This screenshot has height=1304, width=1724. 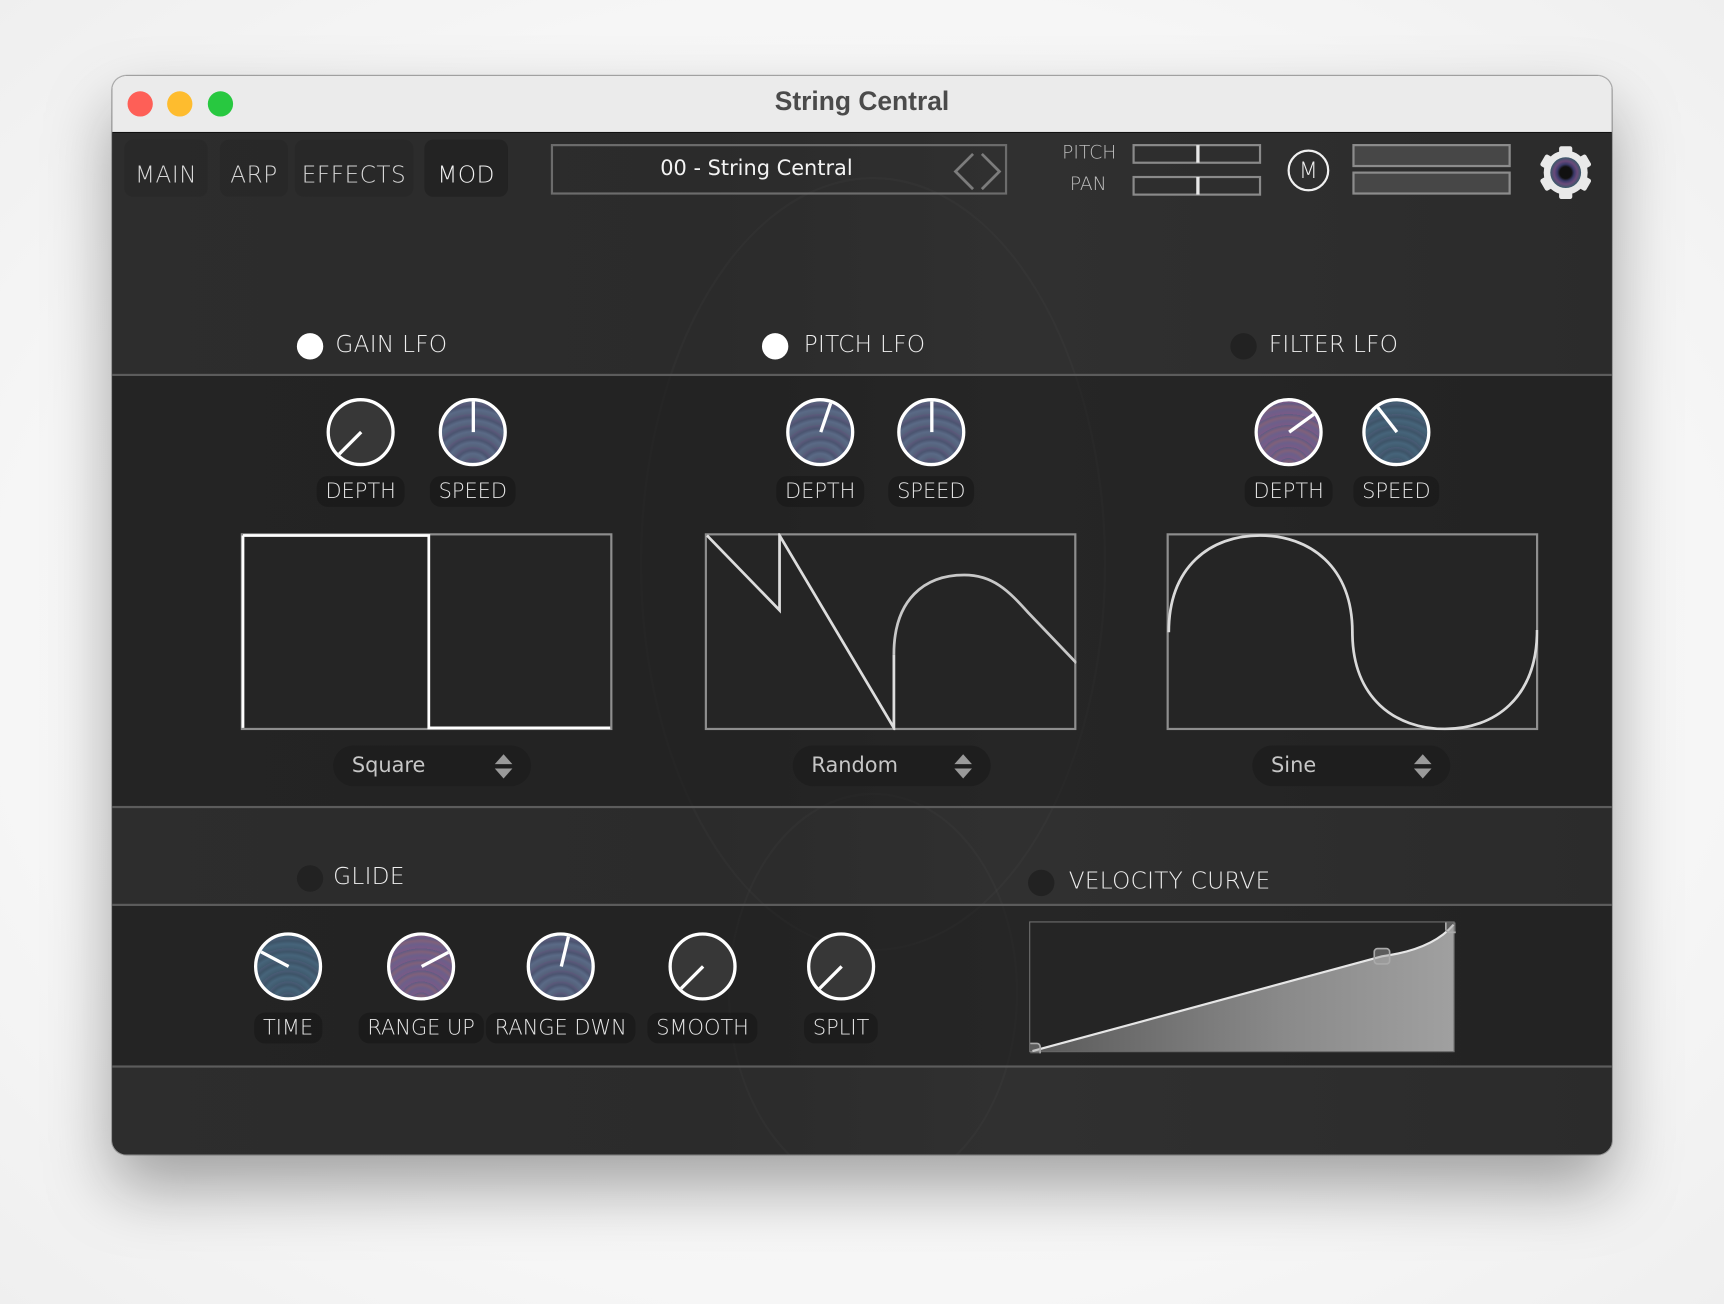 I want to click on square-wave-graphic, so click(x=426, y=632).